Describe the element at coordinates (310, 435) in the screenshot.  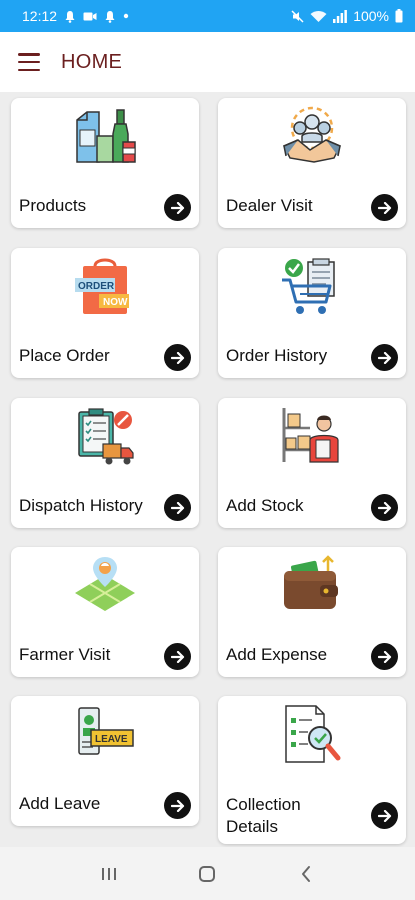
I see `add-stock-icon` at that location.